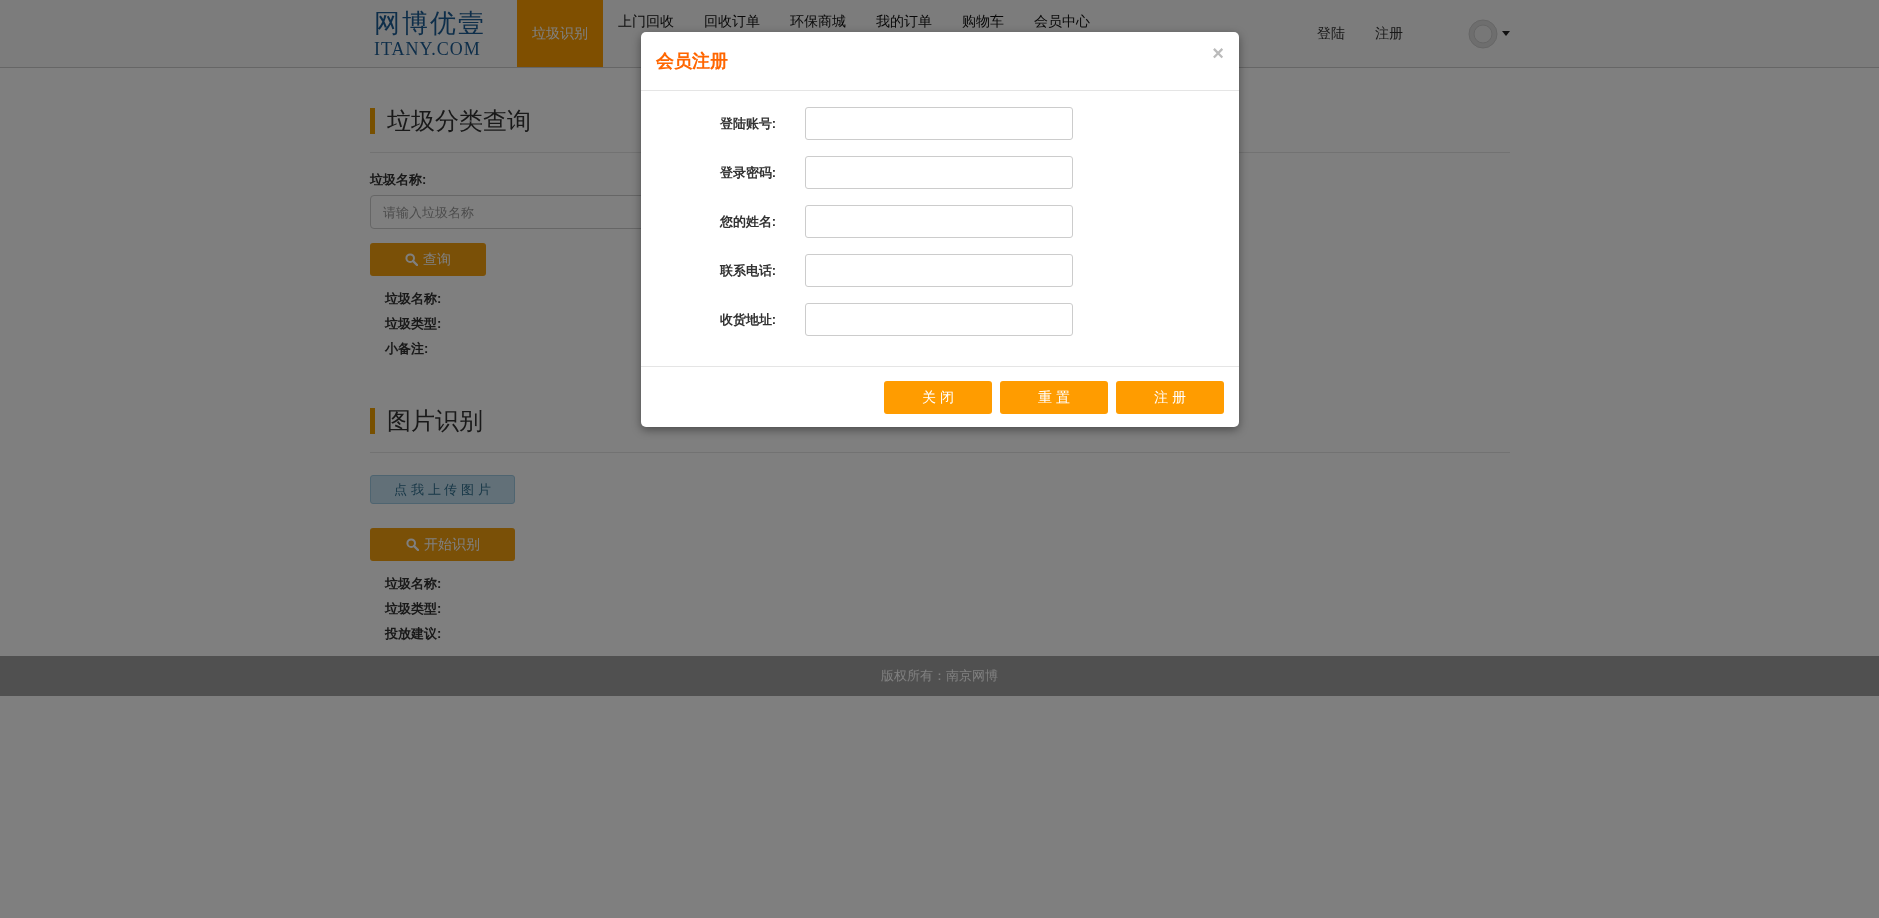 The height and width of the screenshot is (918, 1879). Describe the element at coordinates (747, 270) in the screenshot. I see `field-label: 联系电话:` at that location.